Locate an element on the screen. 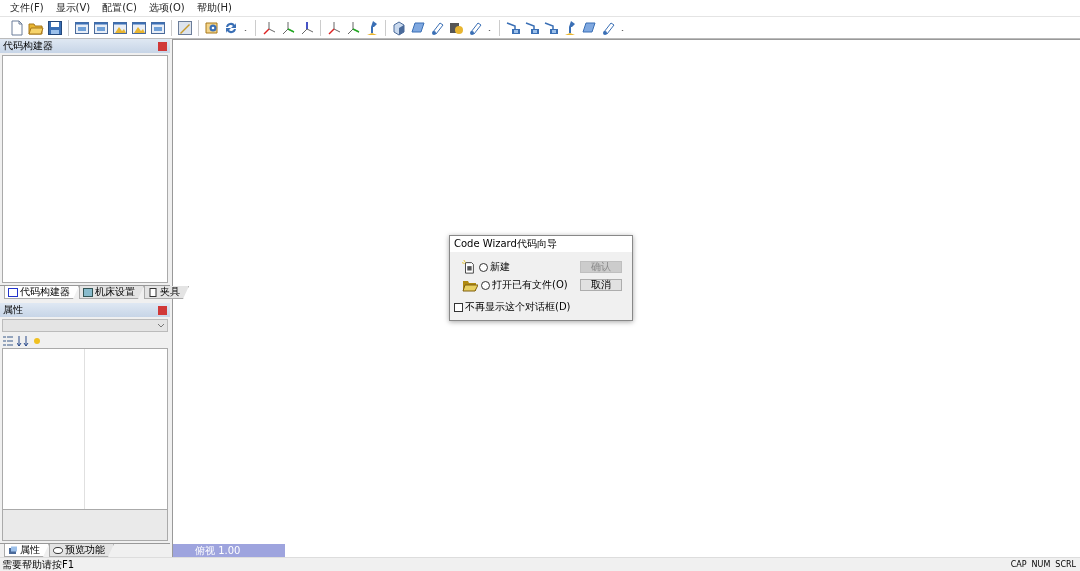 The width and height of the screenshot is (1080, 571). status-message: 需要帮助请按F1 is located at coordinates (38, 564).